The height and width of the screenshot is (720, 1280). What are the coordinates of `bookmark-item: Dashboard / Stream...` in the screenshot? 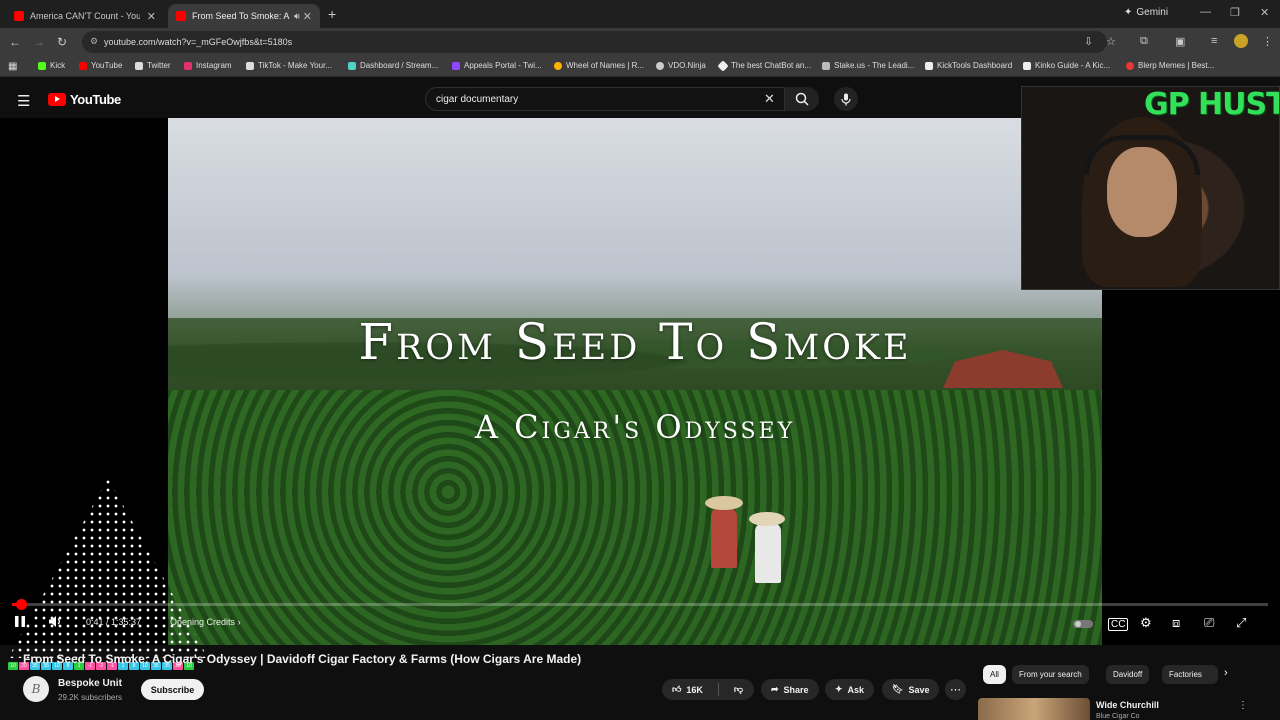 It's located at (393, 65).